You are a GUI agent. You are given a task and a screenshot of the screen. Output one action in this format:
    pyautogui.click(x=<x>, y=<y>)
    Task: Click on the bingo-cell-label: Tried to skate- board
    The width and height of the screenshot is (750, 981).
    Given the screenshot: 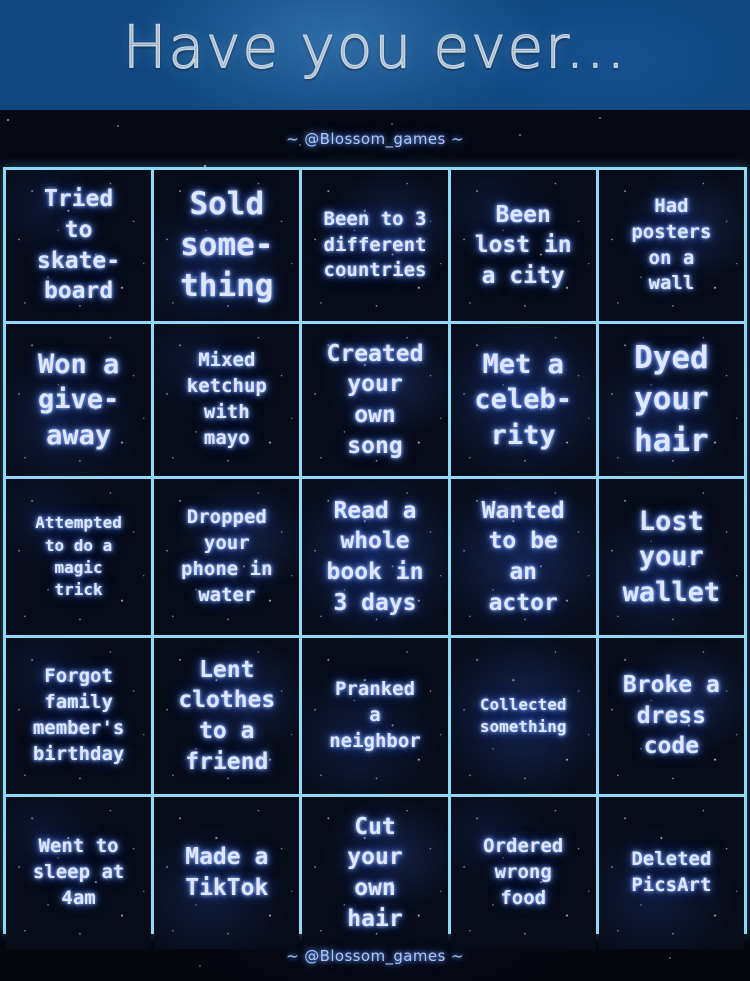 What is the action you would take?
    pyautogui.click(x=79, y=245)
    